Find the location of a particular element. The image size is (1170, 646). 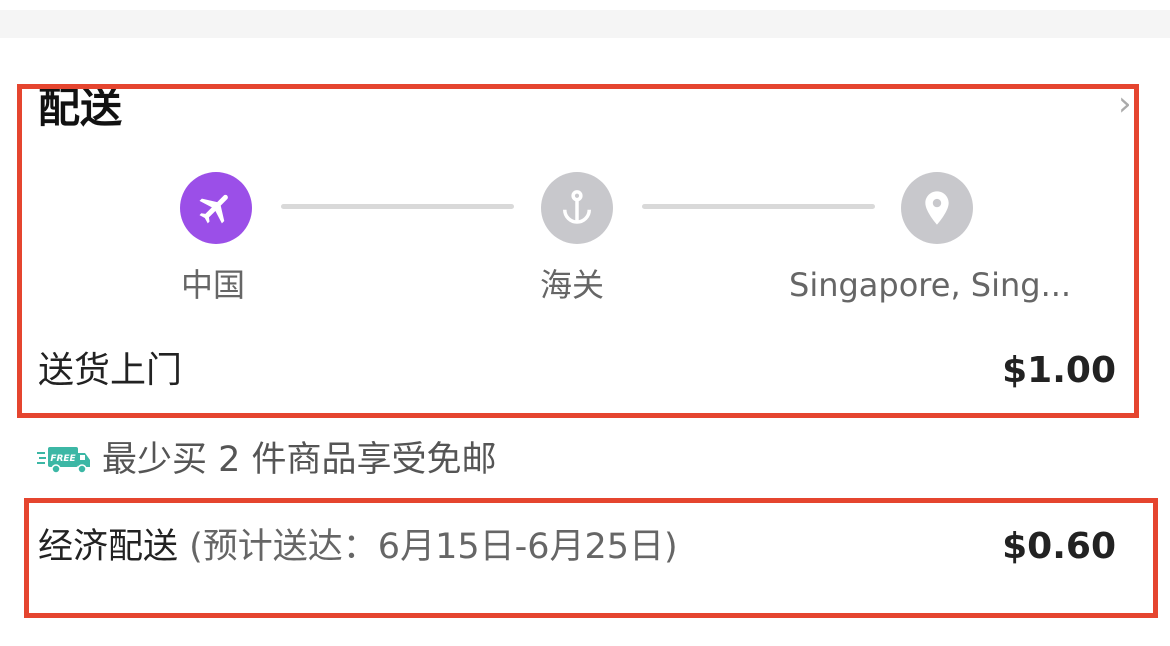

top-divider-band is located at coordinates (585, 24).